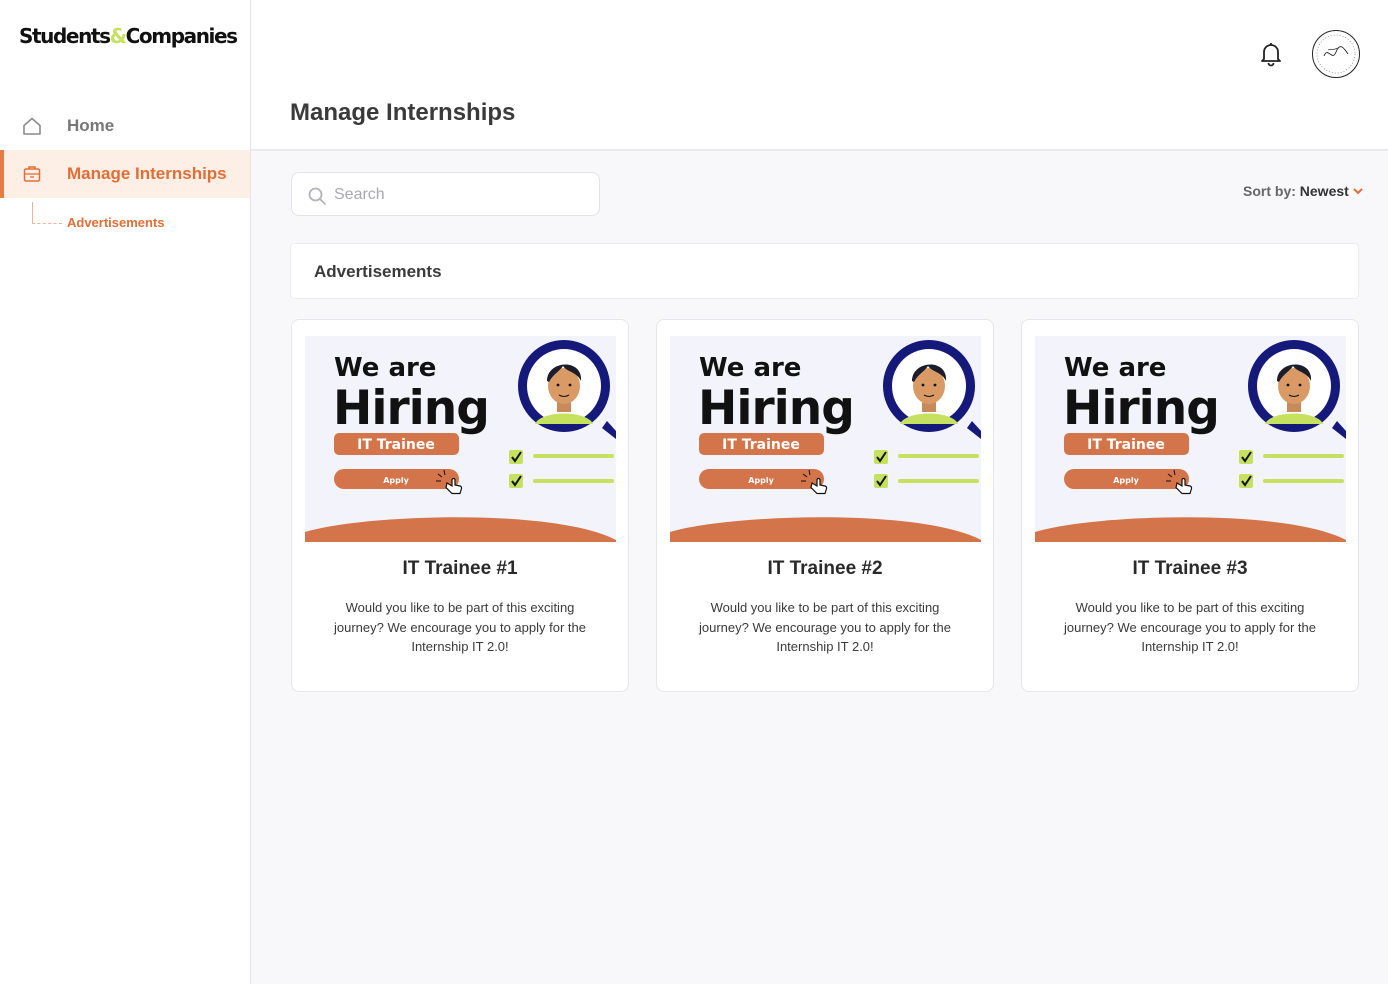 The image size is (1388, 984). Describe the element at coordinates (147, 173) in the screenshot. I see `sidebar-item-label: Manage Internships` at that location.